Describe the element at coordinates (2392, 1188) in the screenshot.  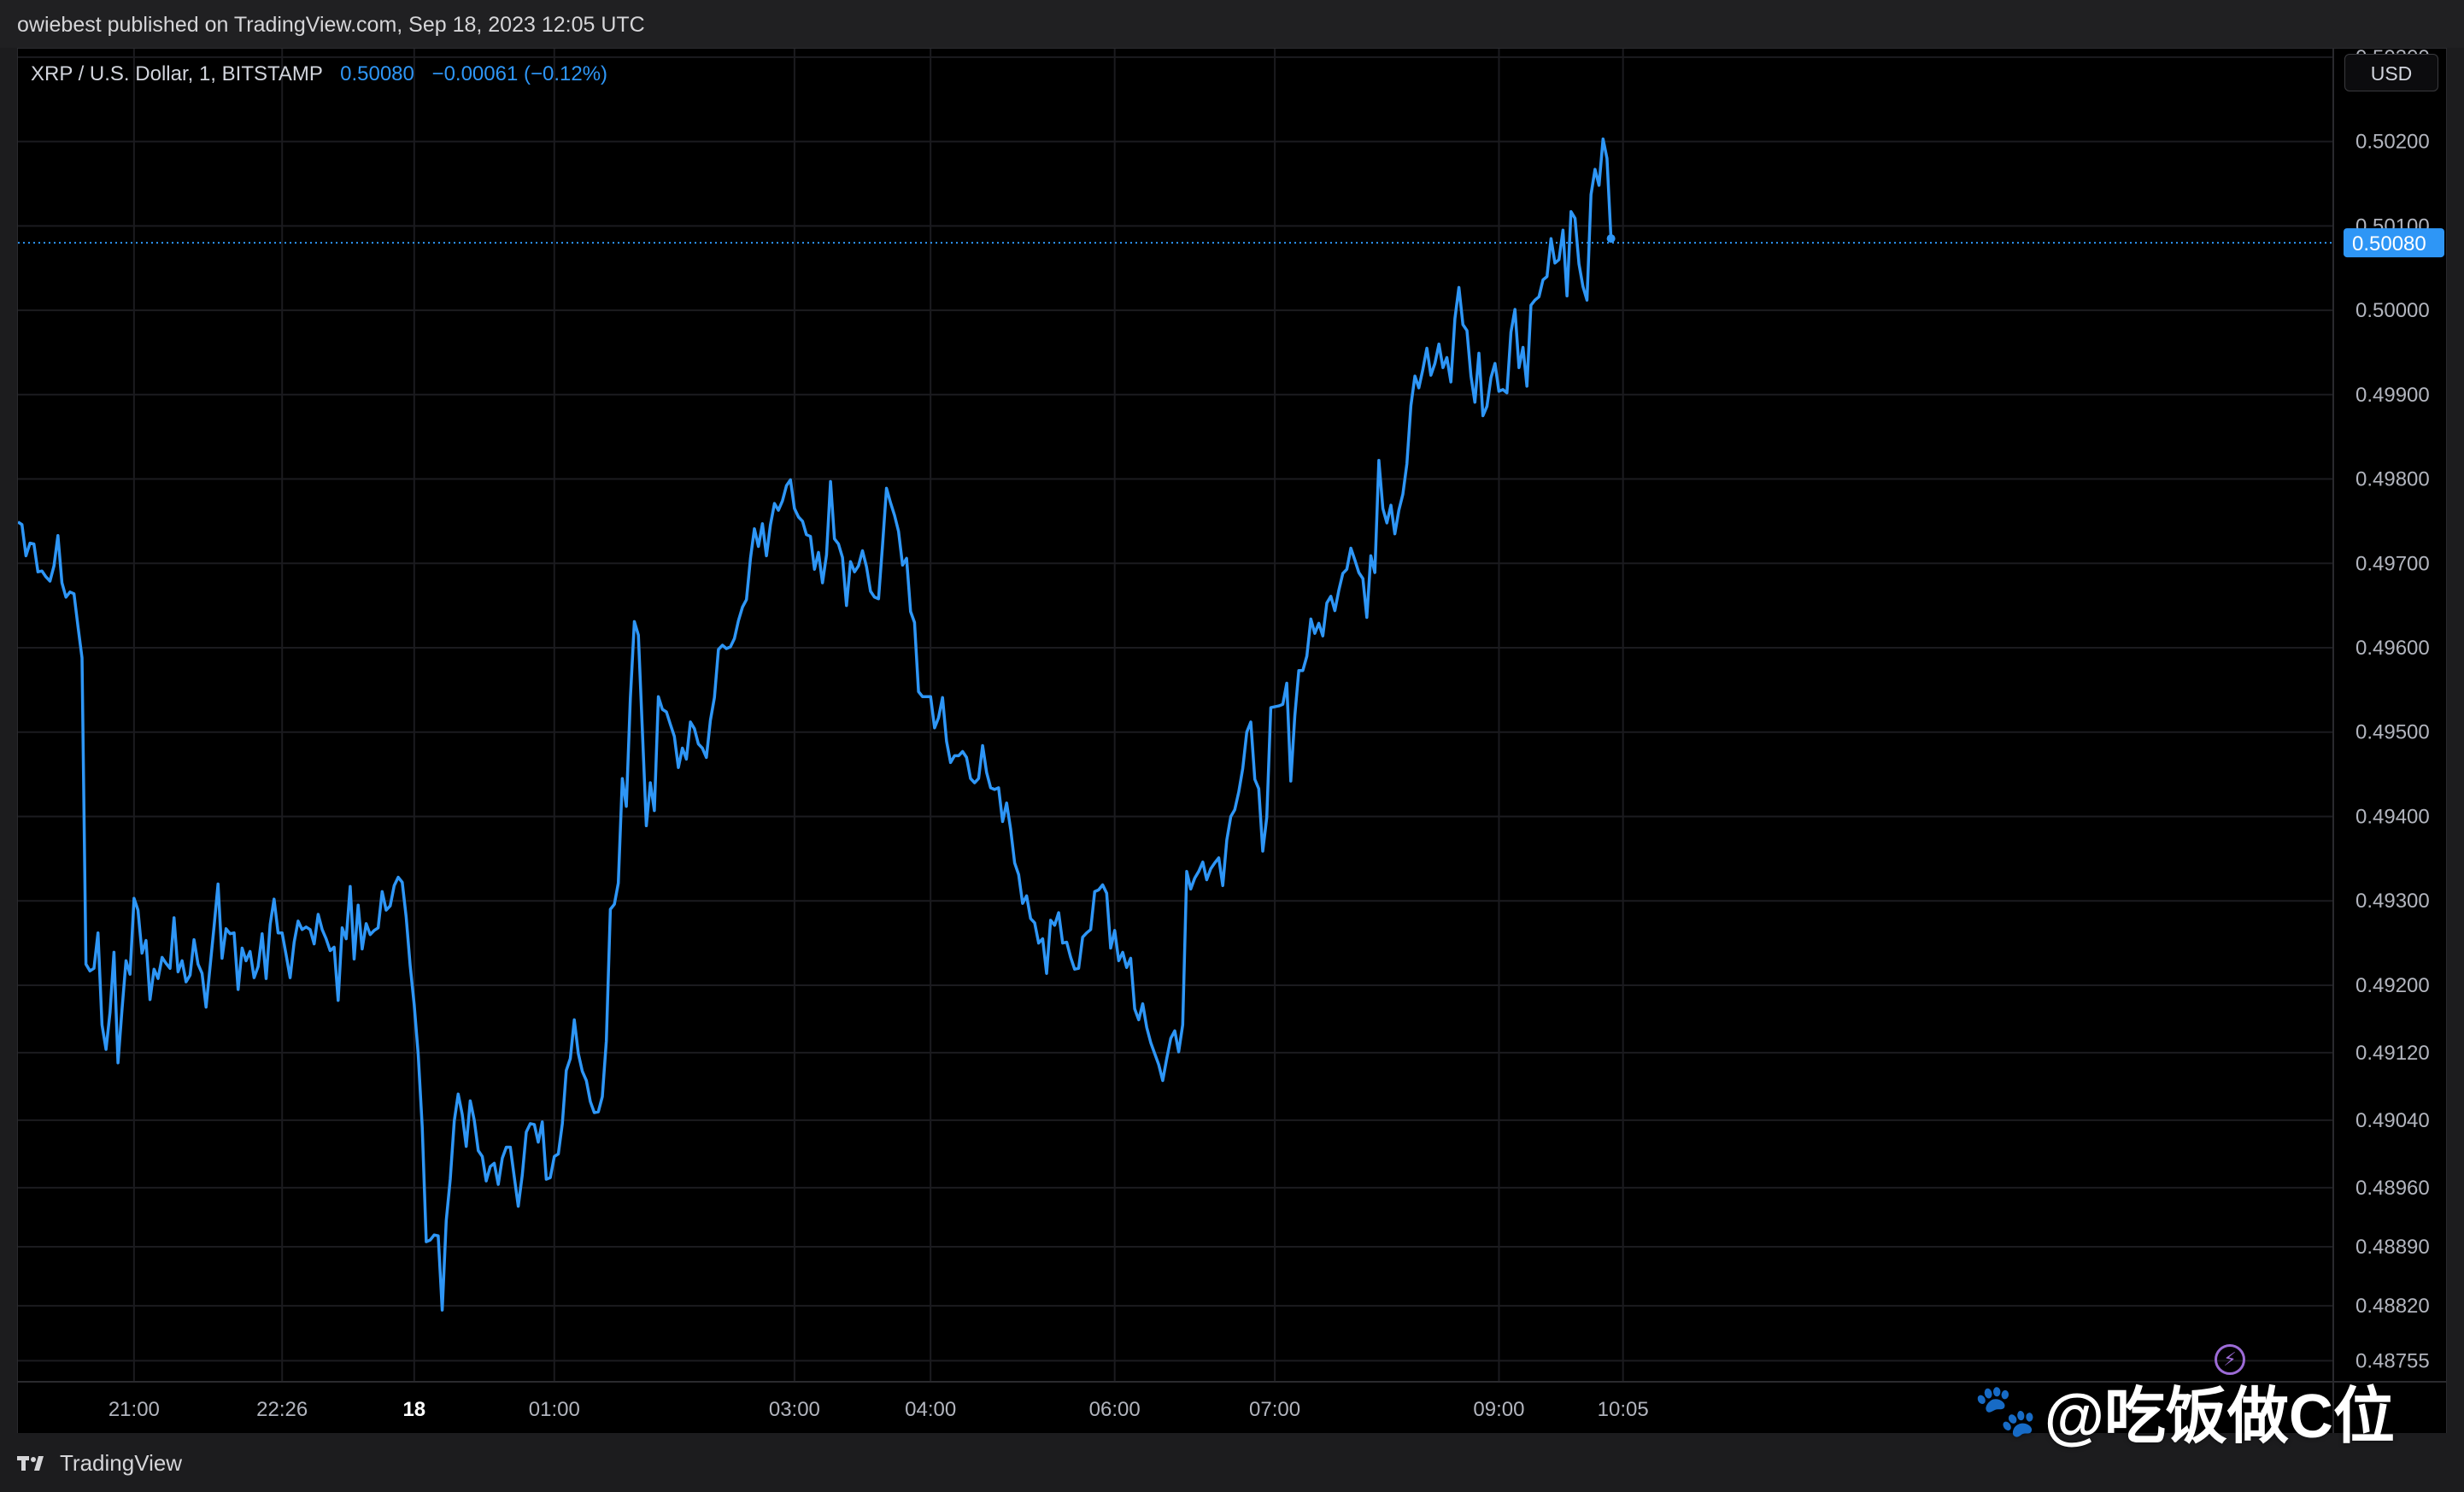
I see `y-tick-label: 0.48960` at that location.